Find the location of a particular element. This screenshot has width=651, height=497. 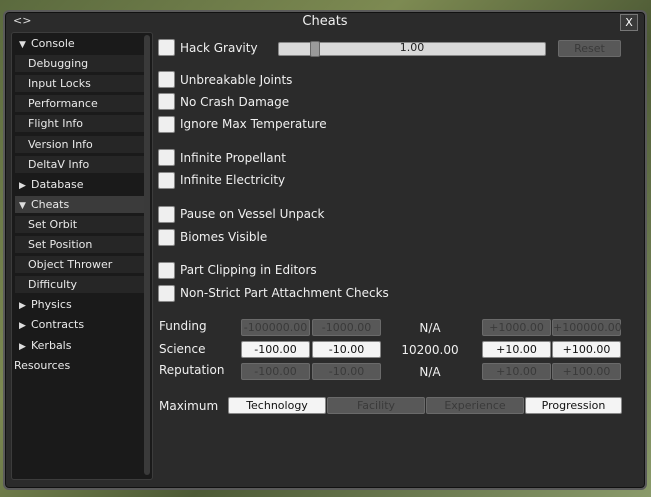

biomes-visible-label: Biomes Visible is located at coordinates (224, 237).